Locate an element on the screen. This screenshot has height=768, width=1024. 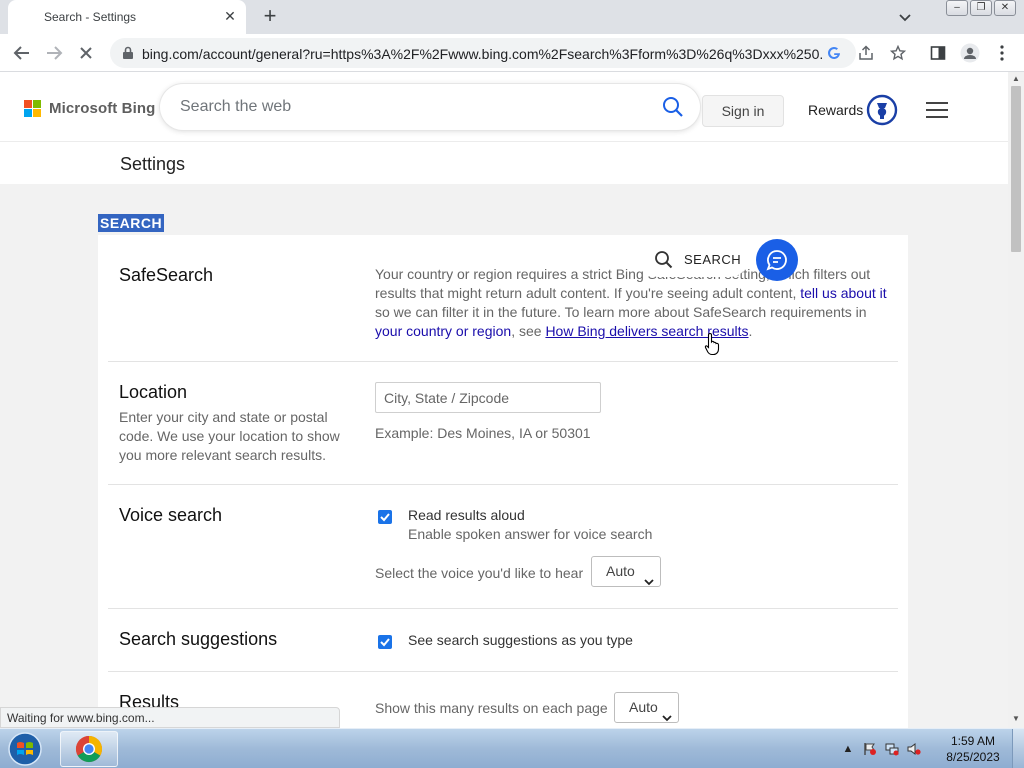
new-tab-button: + is located at coordinates (270, 17).